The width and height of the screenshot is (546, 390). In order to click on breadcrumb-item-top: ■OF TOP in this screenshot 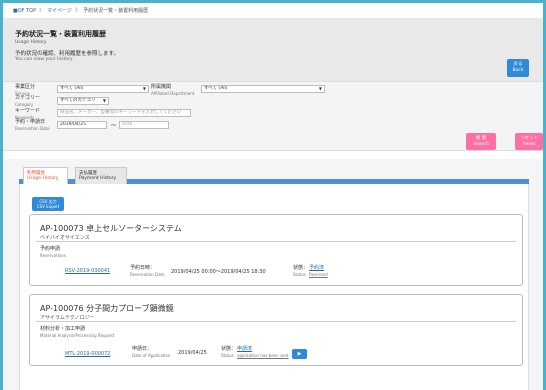, I will do `click(24, 11)`.